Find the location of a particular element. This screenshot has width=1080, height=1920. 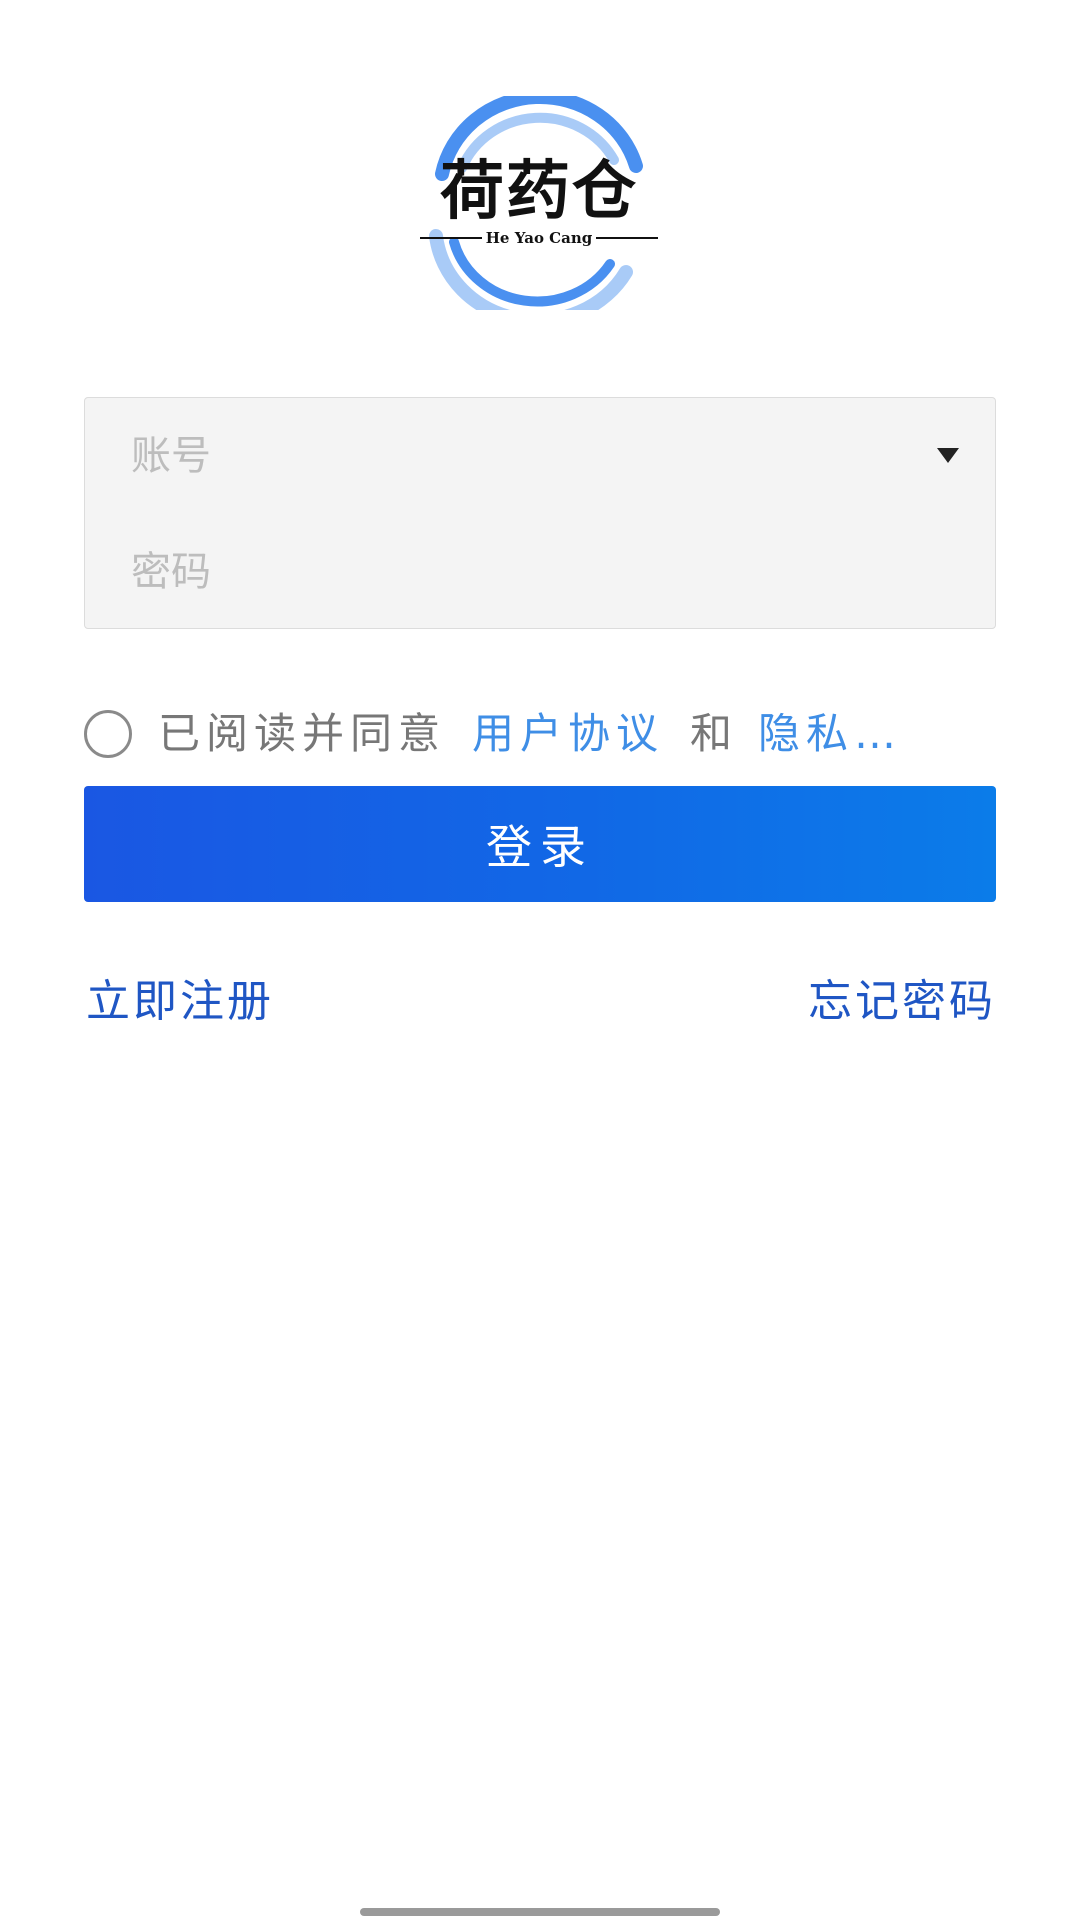

register-link: 立即注册 is located at coordinates (180, 1002).